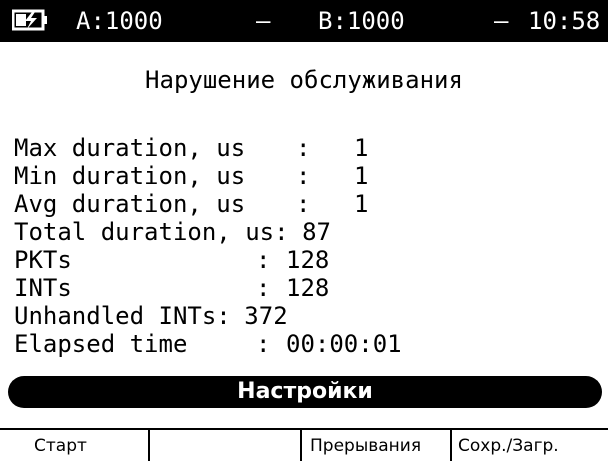 The width and height of the screenshot is (608, 463). I want to click on stat-row: Total duration, us:87, so click(304, 232).